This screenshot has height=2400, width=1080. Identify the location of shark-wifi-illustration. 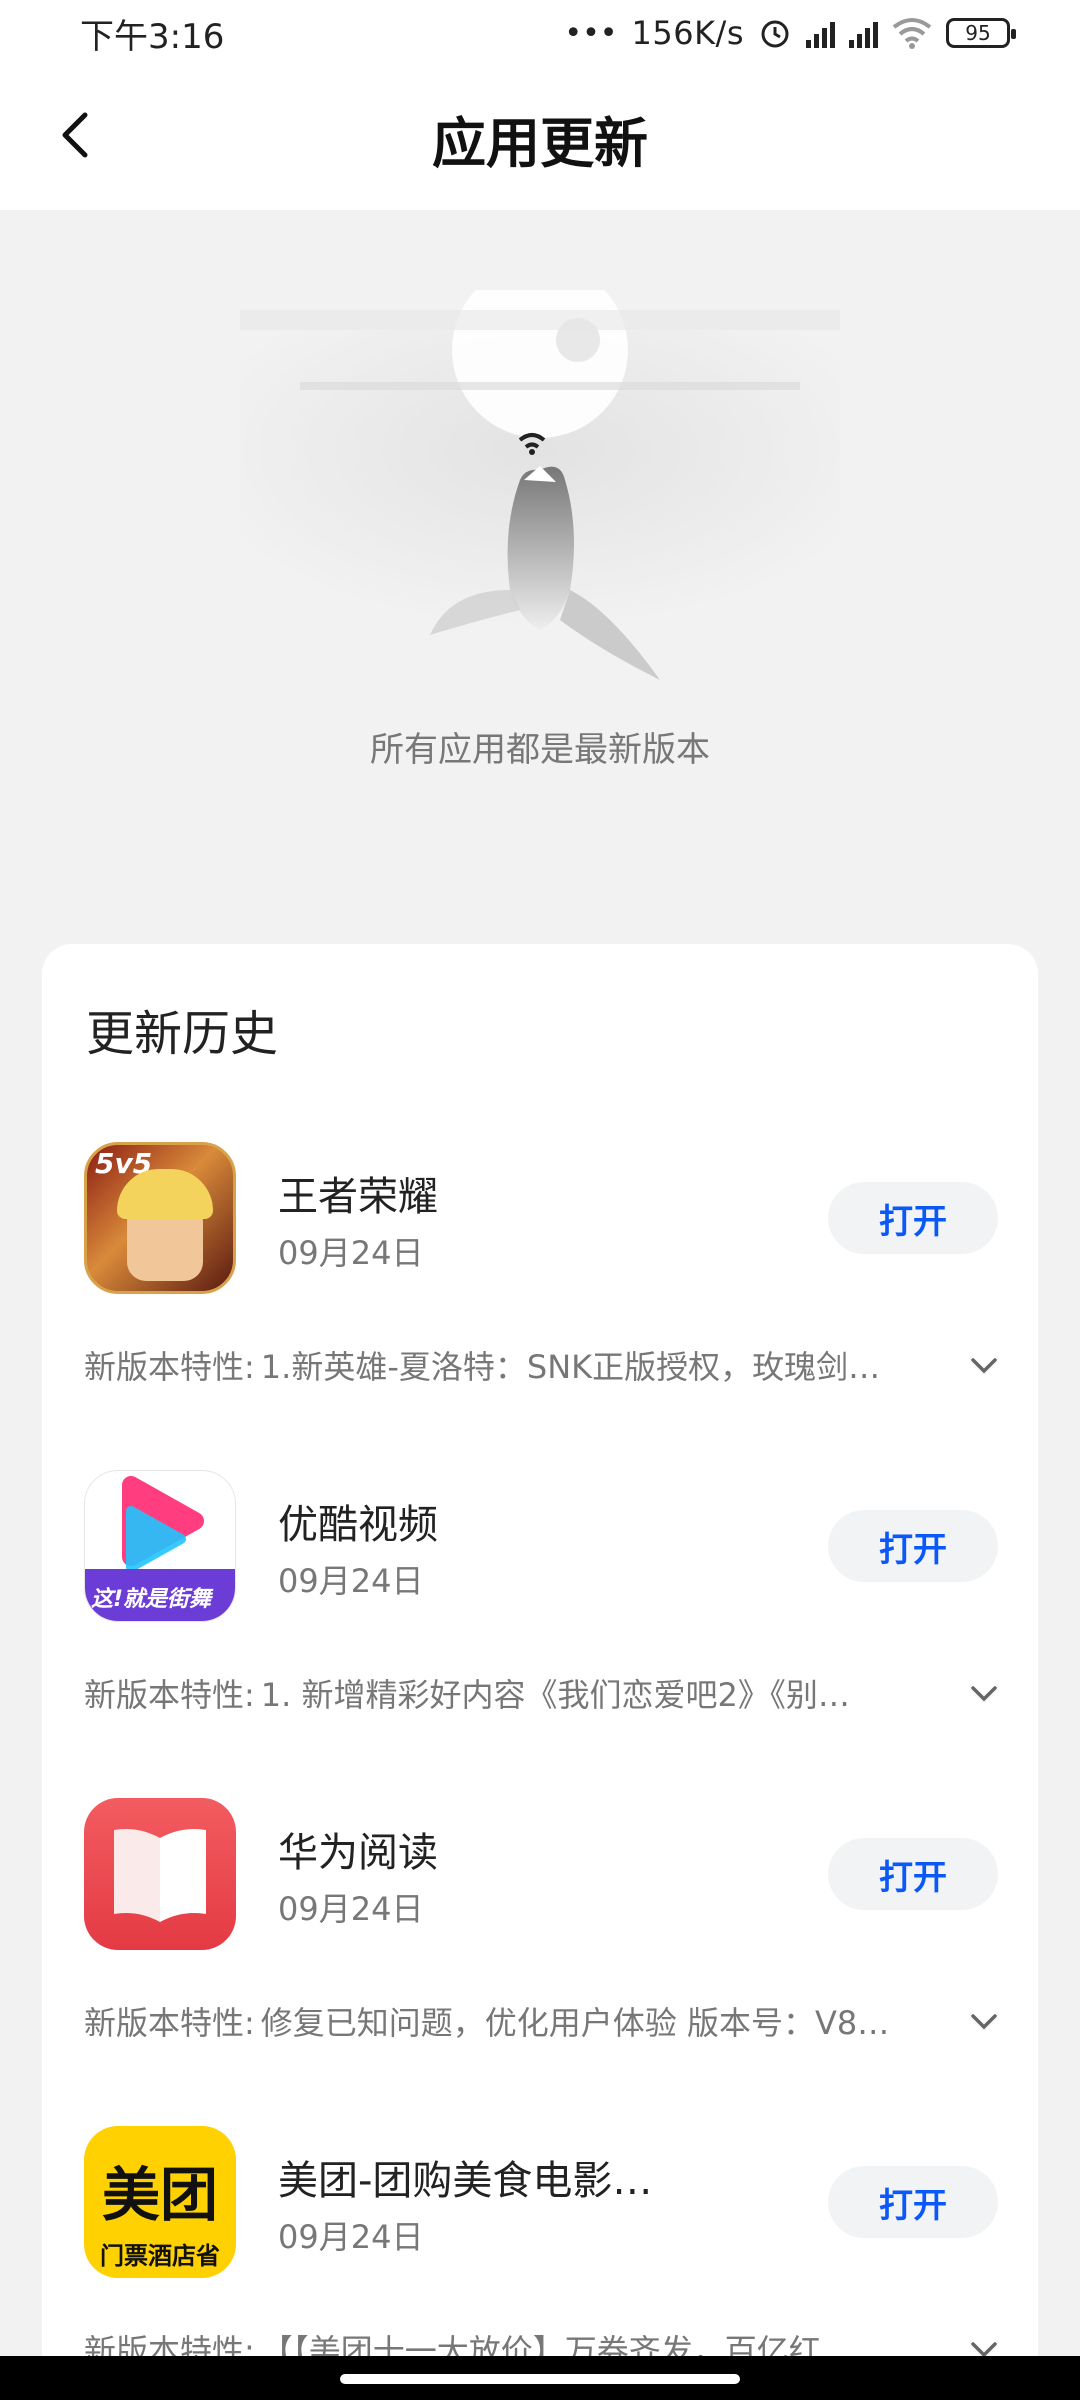
(540, 485).